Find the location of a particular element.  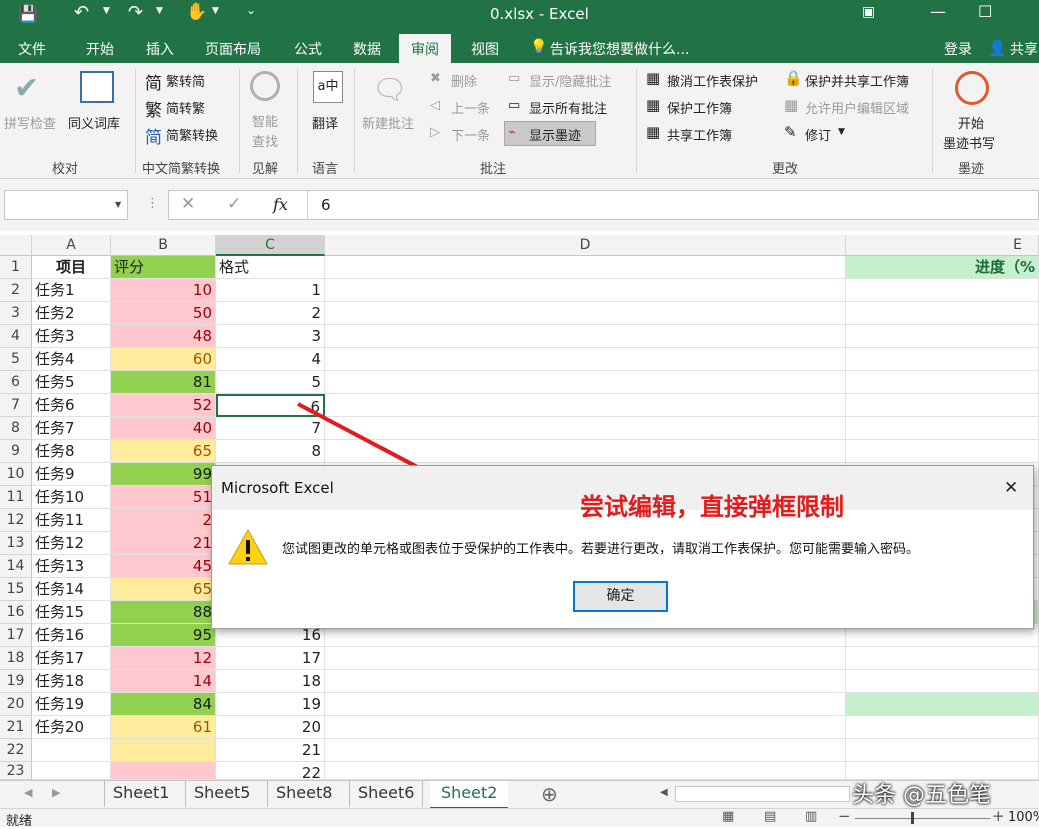

annotation-arrow is located at coordinates (431, 474).